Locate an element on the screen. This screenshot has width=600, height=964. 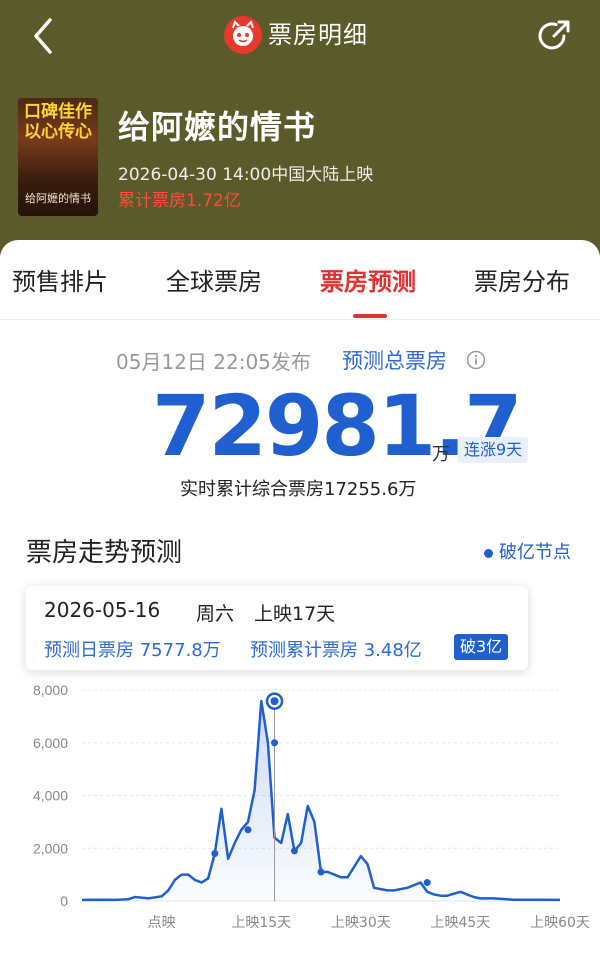
y-tick-label: 8,000 is located at coordinates (50, 690).